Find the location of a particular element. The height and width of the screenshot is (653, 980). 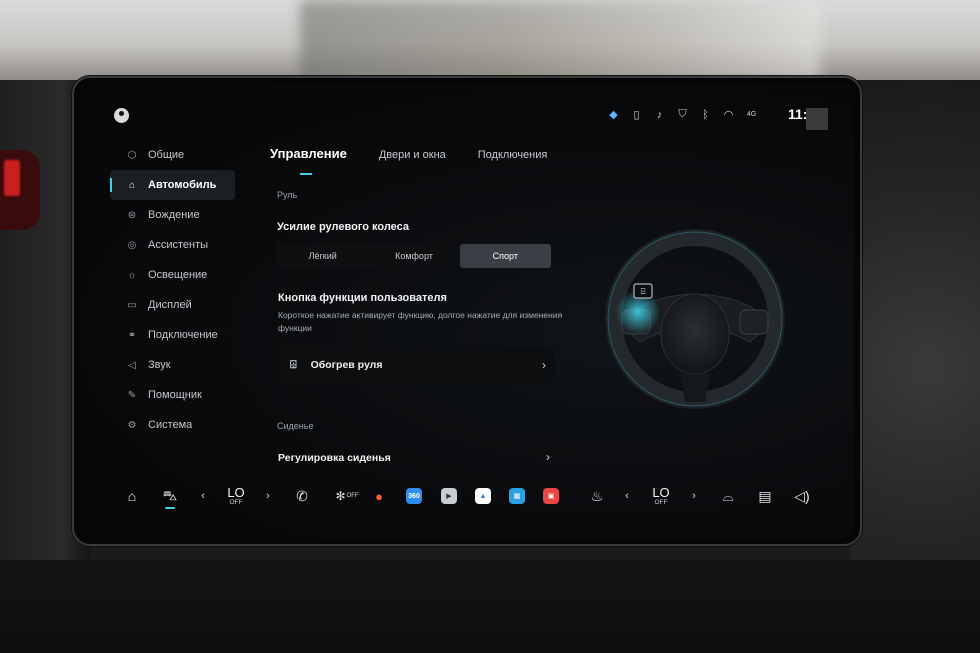

map-pin-icon: ● is located at coordinates (379, 496).